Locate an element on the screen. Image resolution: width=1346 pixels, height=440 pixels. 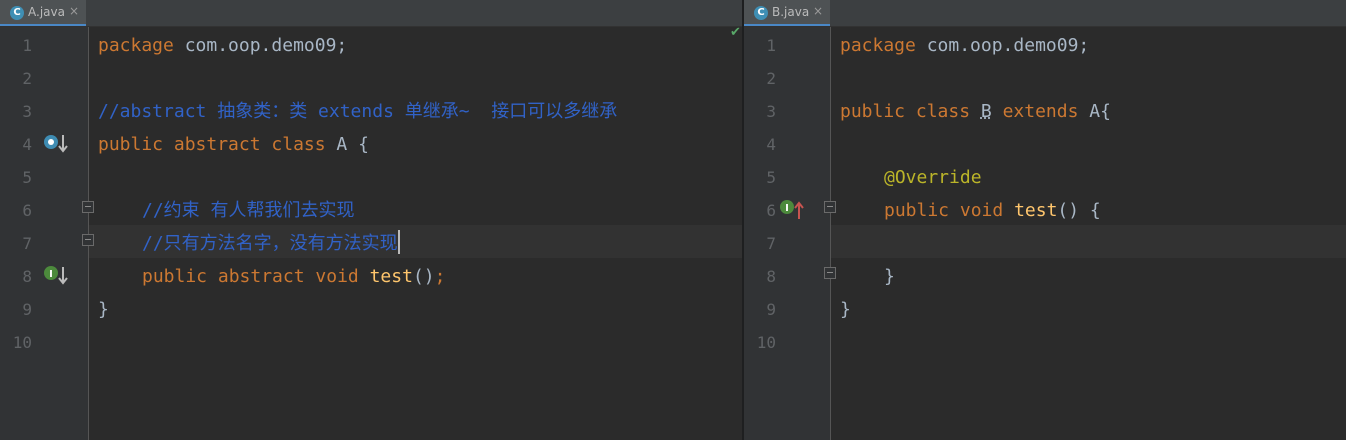
code-line-8: } is located at coordinates (889, 276).